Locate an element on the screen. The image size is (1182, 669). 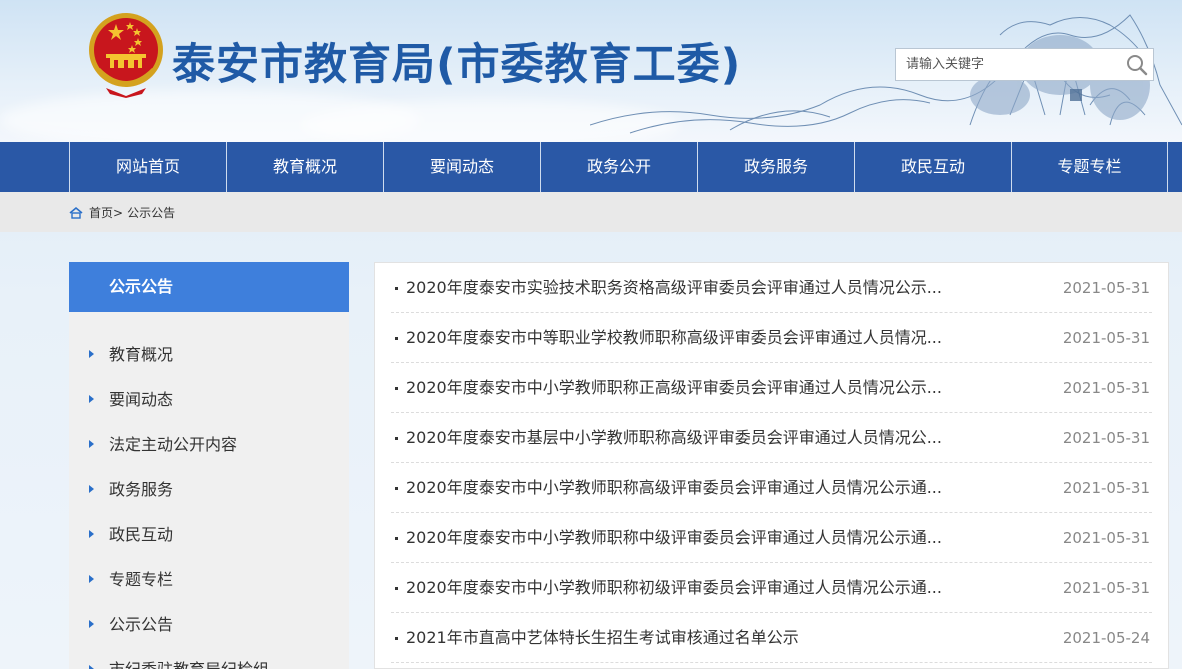
breadcrumb-current: 公示公告 is located at coordinates (151, 213).